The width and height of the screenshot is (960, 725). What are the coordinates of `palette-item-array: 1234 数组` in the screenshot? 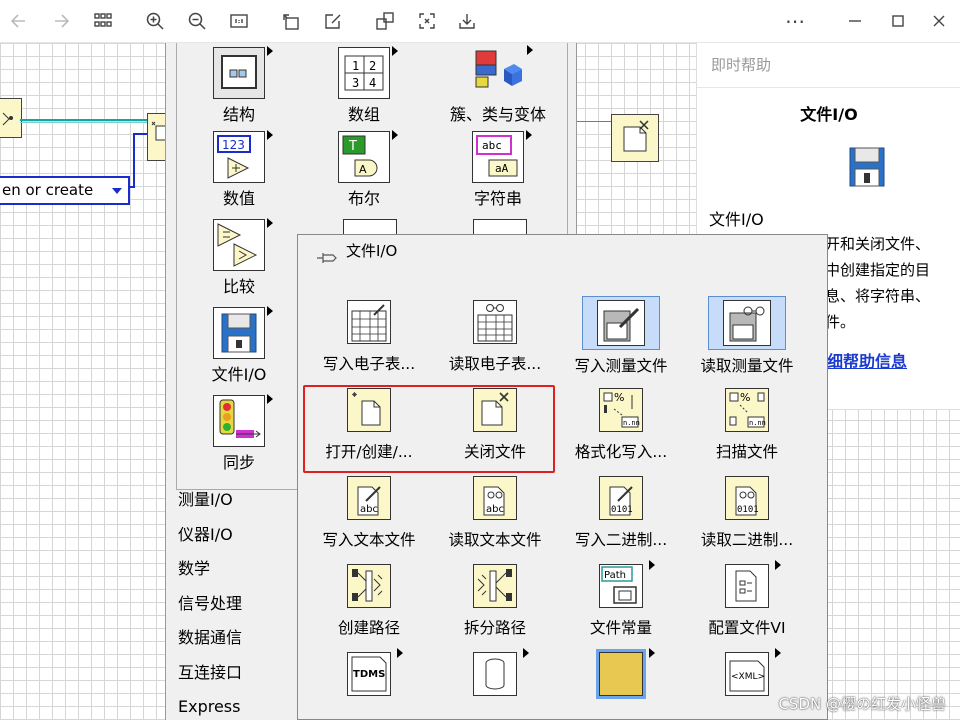 It's located at (364, 85).